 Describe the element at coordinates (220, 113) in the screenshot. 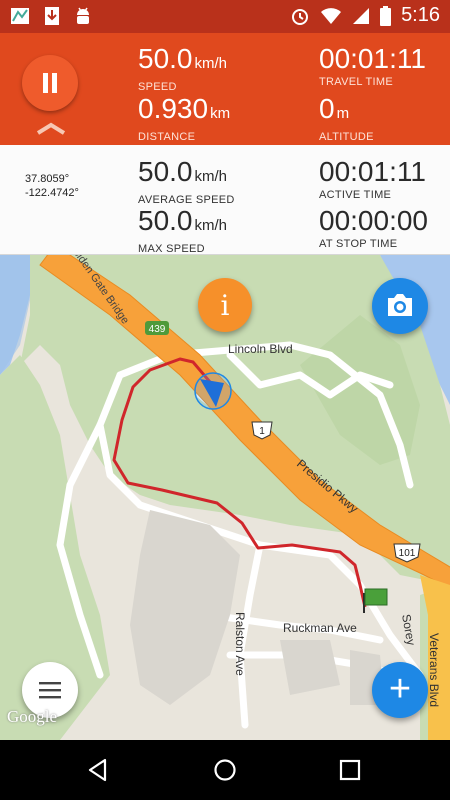

I see `distance-unit: km` at that location.